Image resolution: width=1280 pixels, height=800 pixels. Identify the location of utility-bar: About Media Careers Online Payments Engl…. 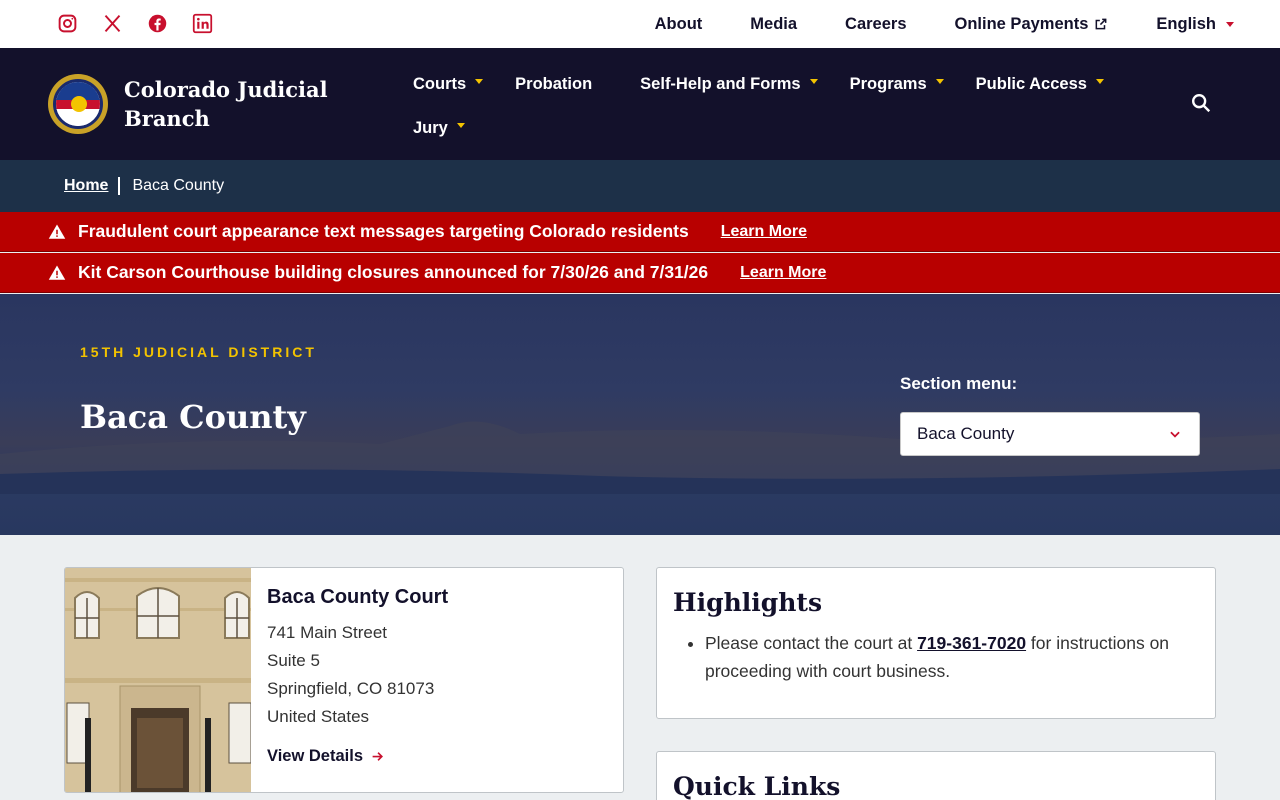
(640, 24).